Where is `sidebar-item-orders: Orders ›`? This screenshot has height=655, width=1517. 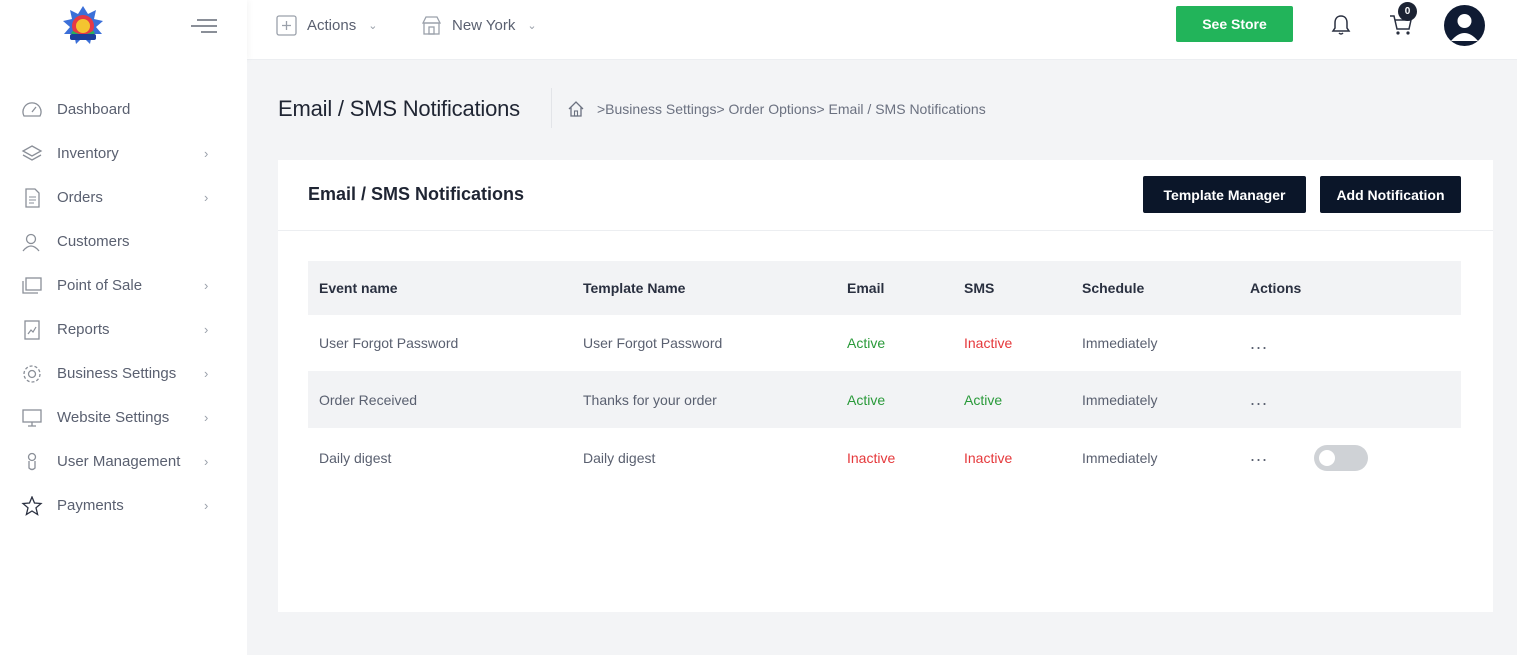 sidebar-item-orders: Orders › is located at coordinates (123, 198).